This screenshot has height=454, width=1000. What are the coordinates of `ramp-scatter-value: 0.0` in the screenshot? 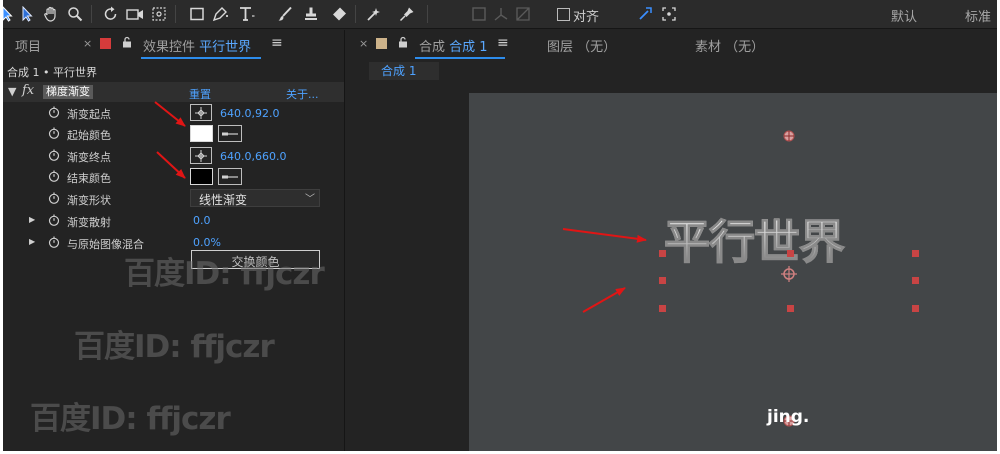 It's located at (202, 220).